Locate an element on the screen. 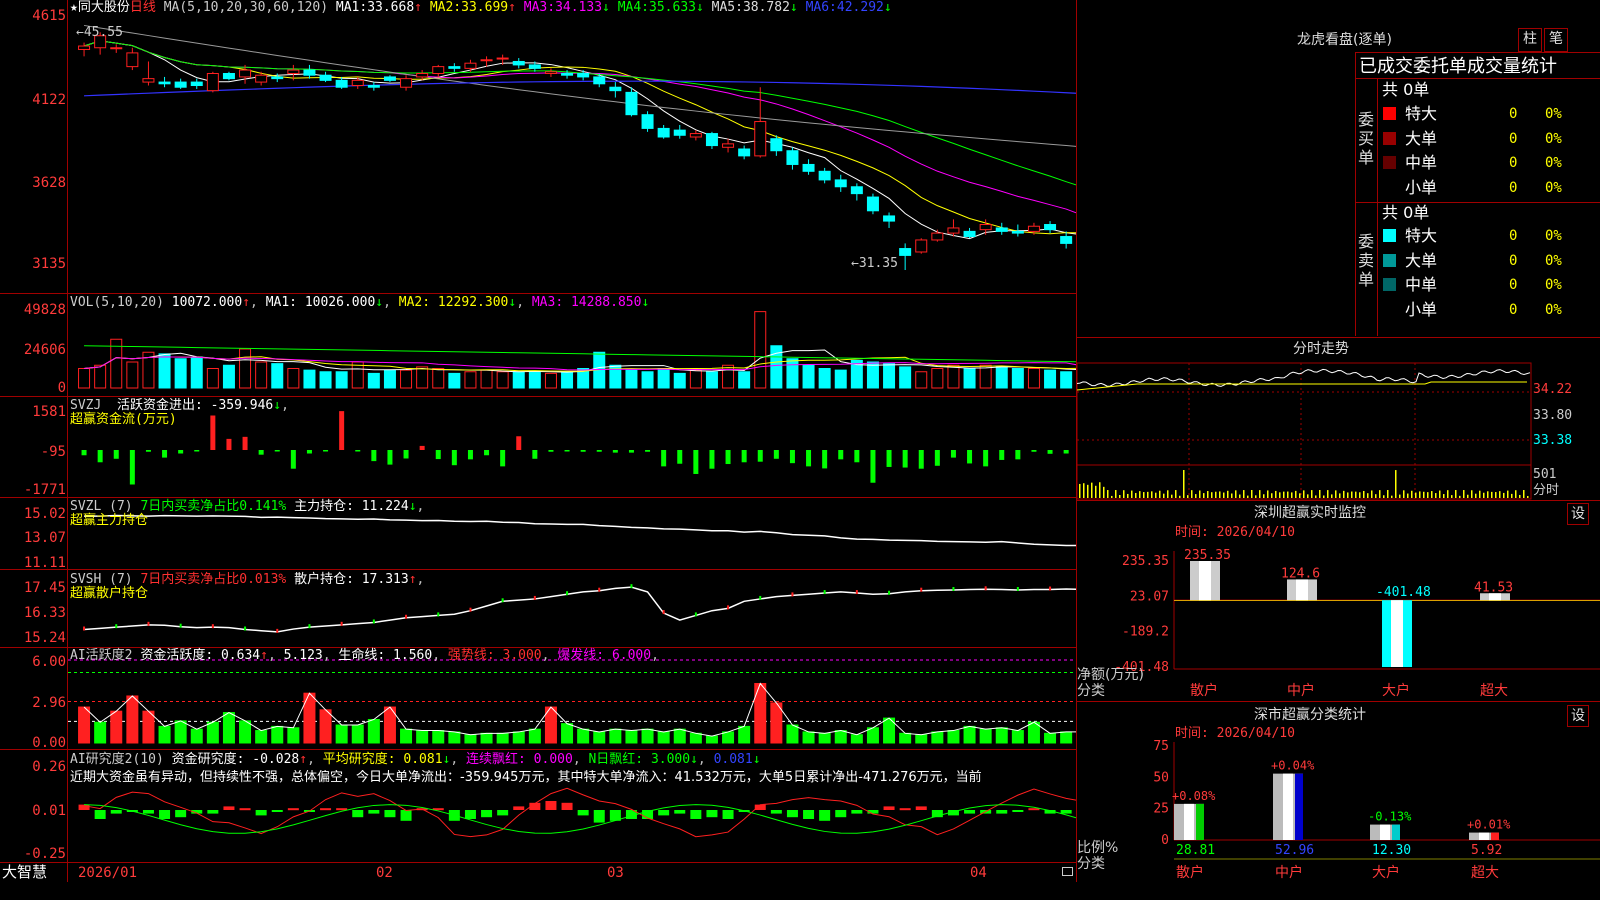  intraday-panel: 分时走势 34.22 33.80 33.38 501 分时 is located at coordinates (1338, 419).